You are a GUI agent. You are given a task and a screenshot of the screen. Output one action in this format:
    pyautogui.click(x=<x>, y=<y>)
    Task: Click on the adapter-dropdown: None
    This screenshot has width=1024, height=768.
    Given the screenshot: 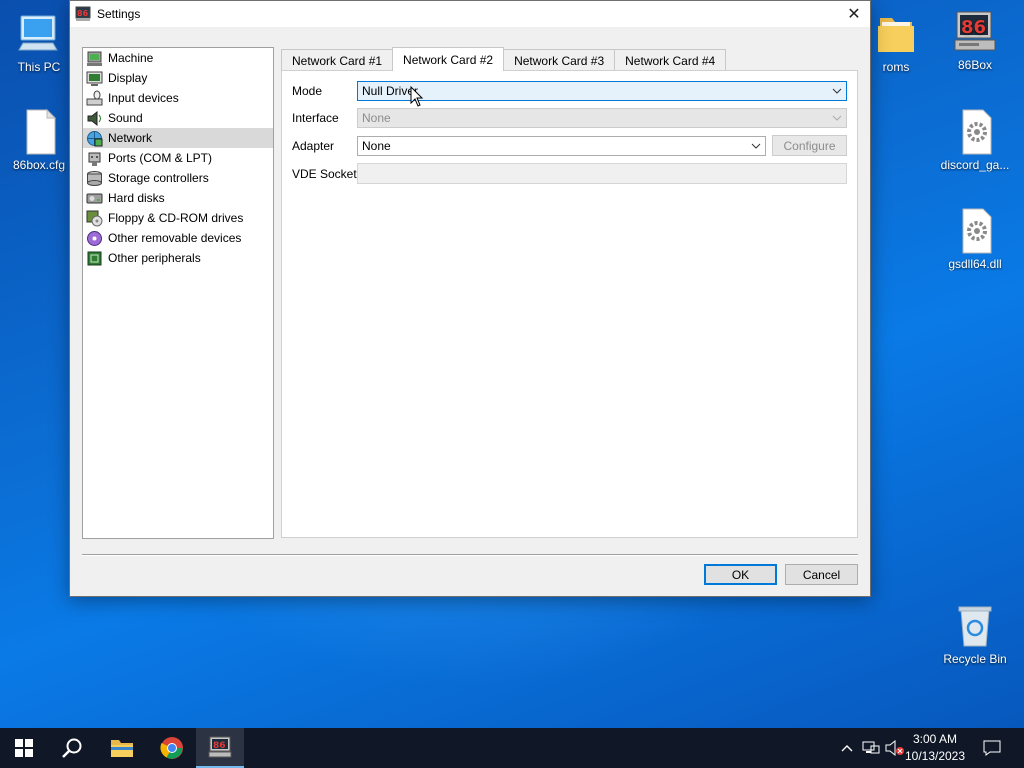 What is the action you would take?
    pyautogui.click(x=561, y=146)
    